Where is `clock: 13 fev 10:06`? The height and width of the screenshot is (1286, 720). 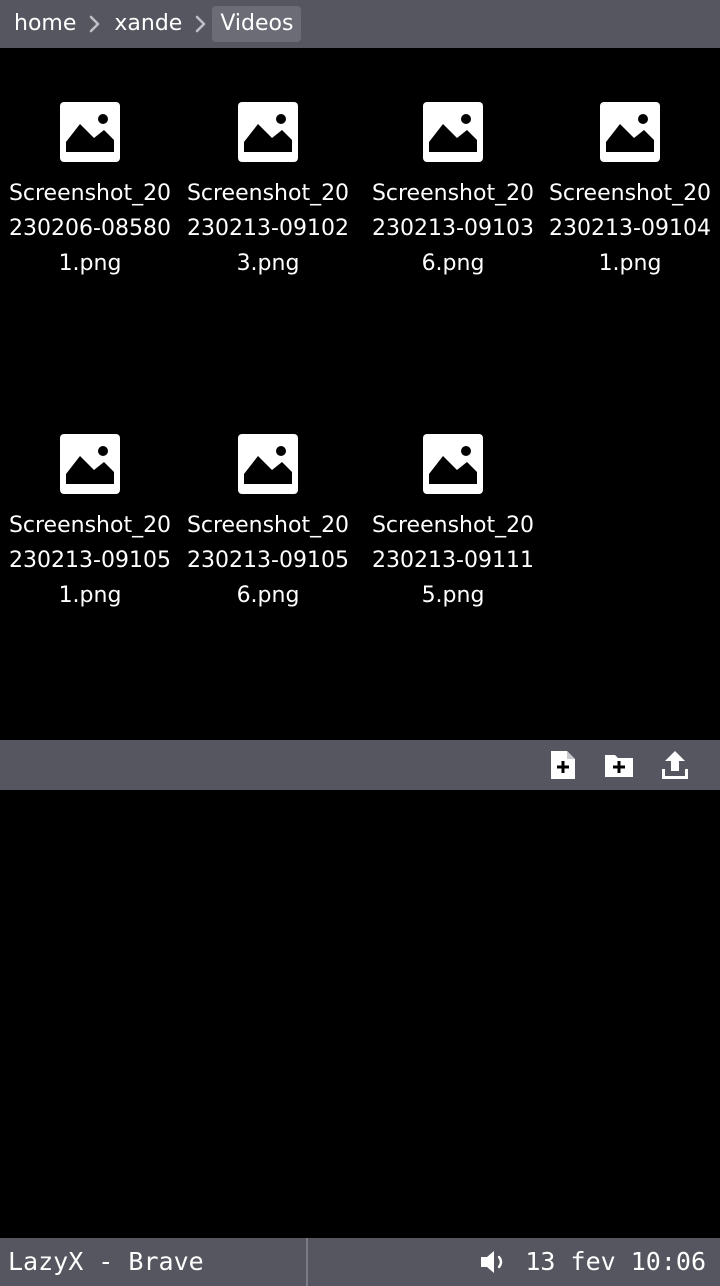 clock: 13 fev 10:06 is located at coordinates (615, 1261).